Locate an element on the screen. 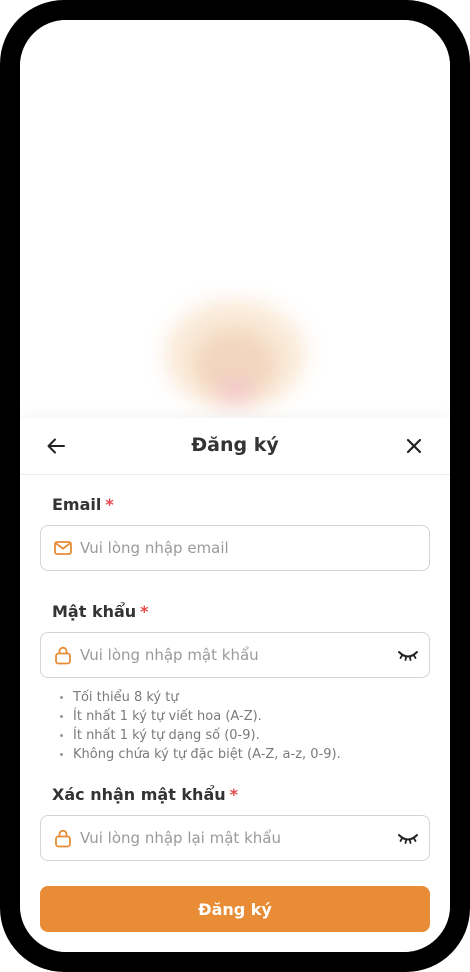 The height and width of the screenshot is (972, 470). confirm-password-input is located at coordinates (230, 838).